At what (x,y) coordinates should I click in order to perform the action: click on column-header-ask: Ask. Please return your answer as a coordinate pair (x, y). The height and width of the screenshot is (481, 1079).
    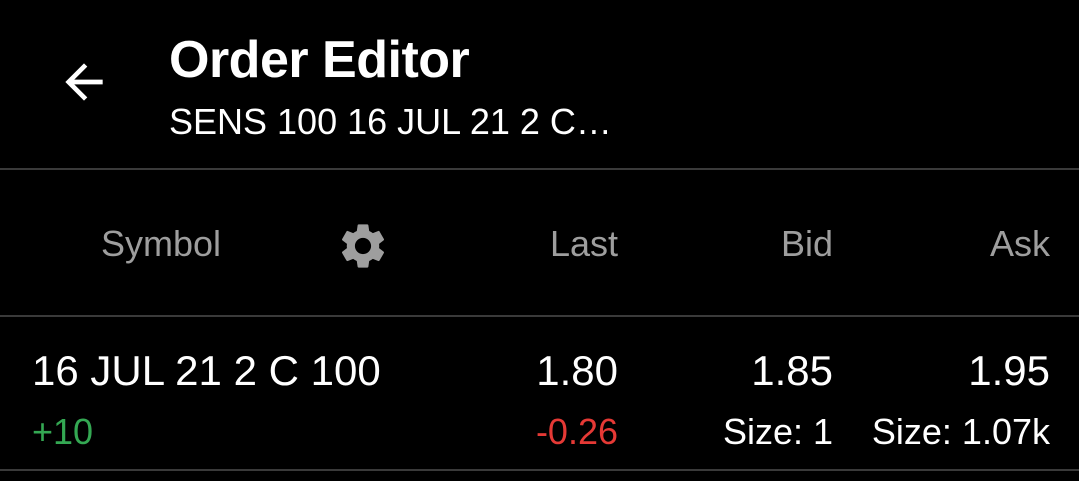
    Looking at the image, I should click on (1020, 244).